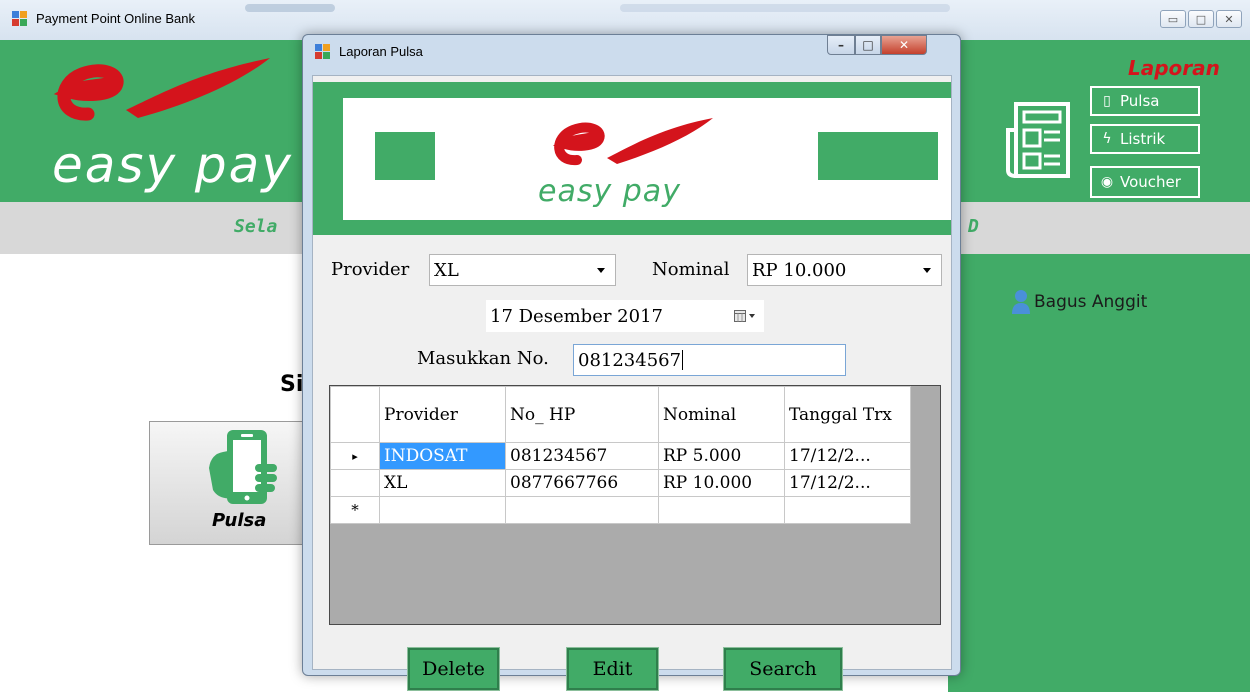  I want to click on date-value: 17 Desember 2017, so click(576, 316).